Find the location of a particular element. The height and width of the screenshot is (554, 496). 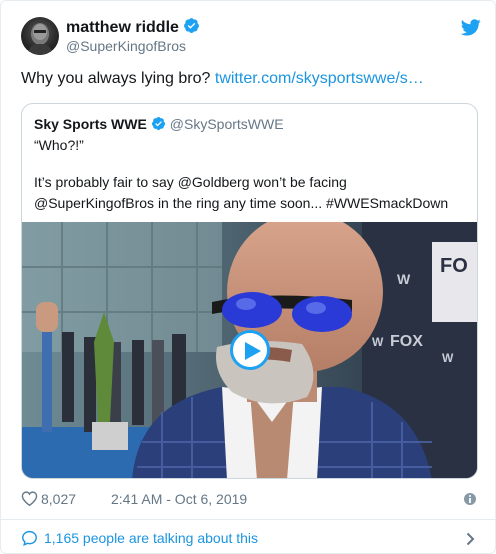

quoted-header: Sky Sports WWE @SkySportsWWE is located at coordinates (159, 124).